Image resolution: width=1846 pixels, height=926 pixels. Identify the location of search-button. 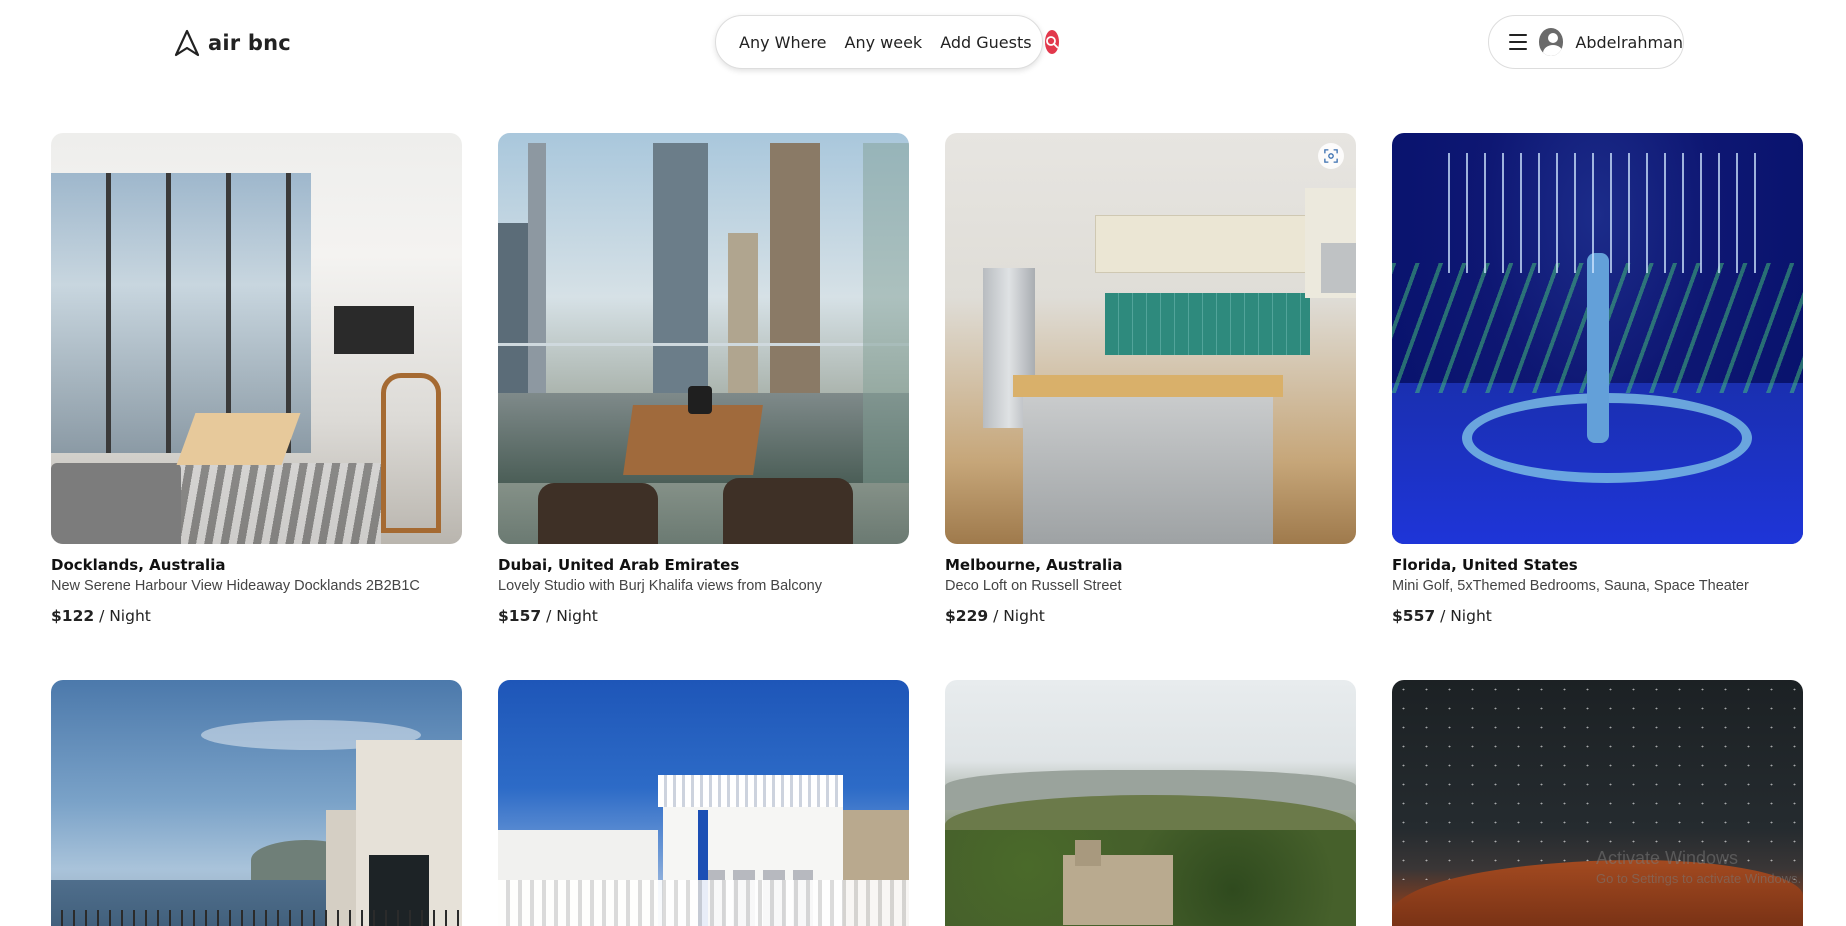
(1051, 42).